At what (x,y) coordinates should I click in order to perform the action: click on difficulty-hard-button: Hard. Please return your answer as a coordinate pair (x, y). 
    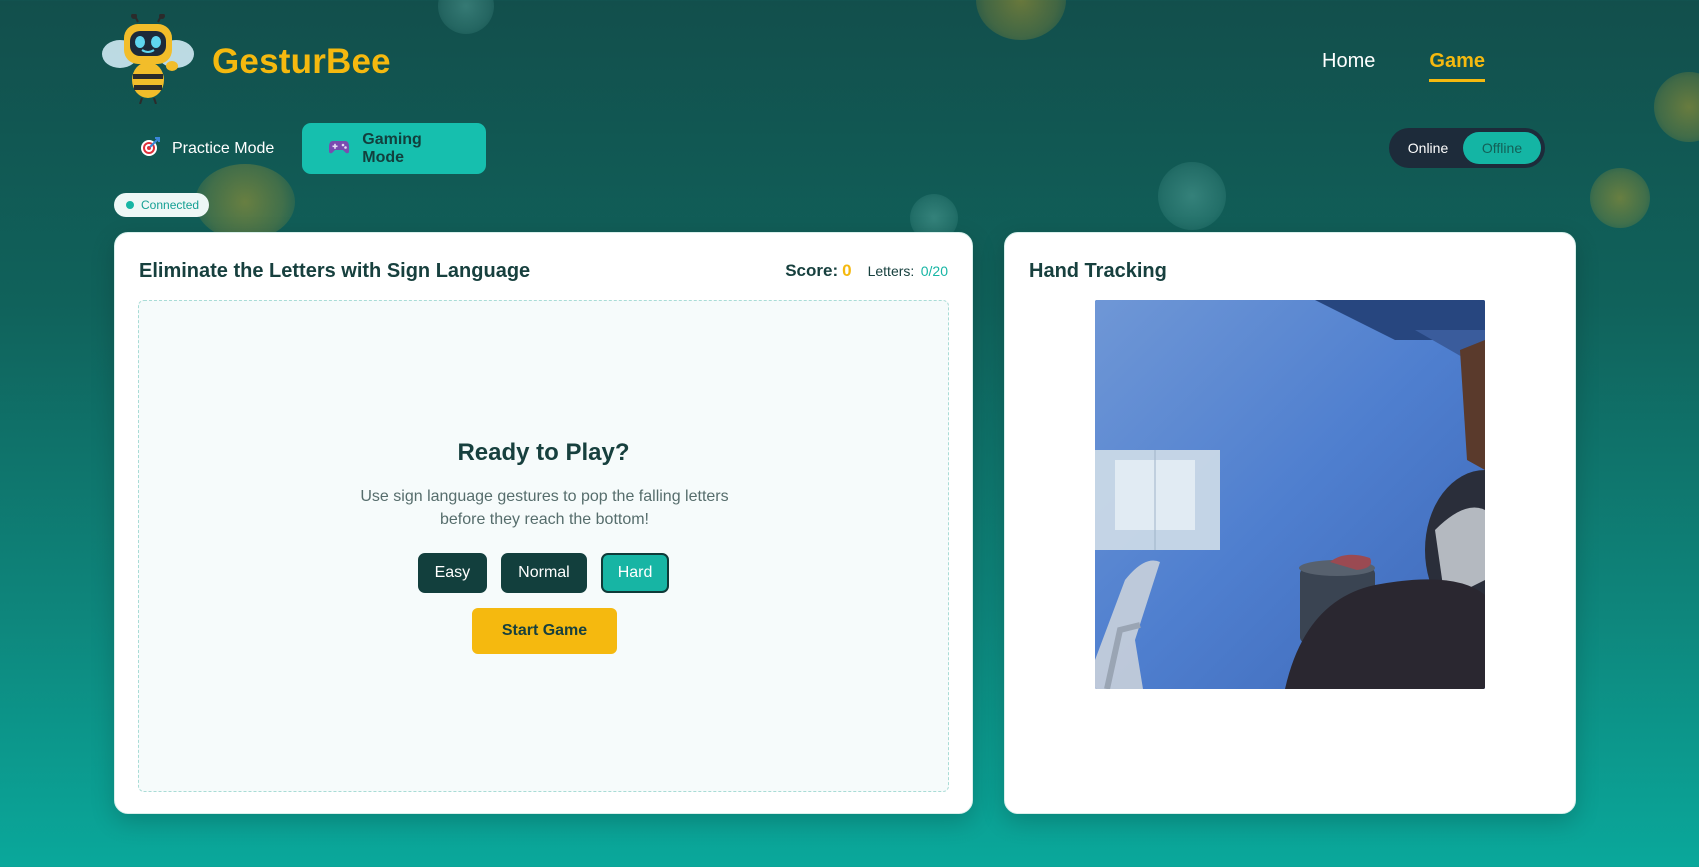
    Looking at the image, I should click on (635, 573).